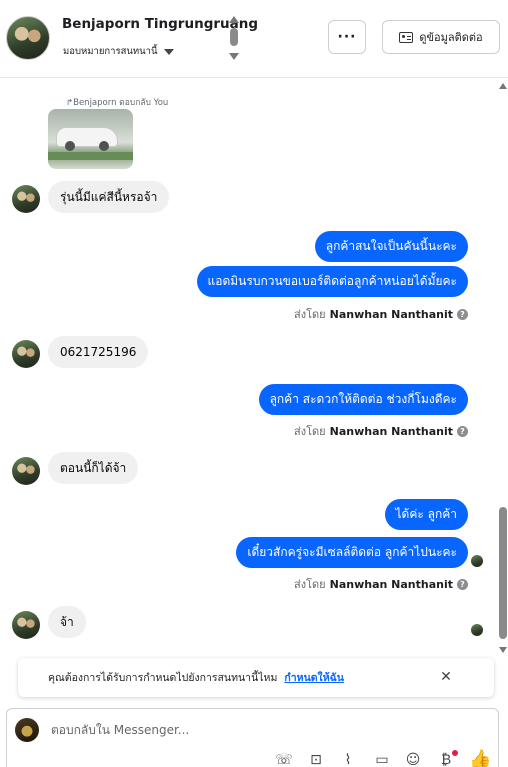 The width and height of the screenshot is (508, 767). Describe the element at coordinates (98, 352) in the screenshot. I see `incoming-message: 0621725196` at that location.